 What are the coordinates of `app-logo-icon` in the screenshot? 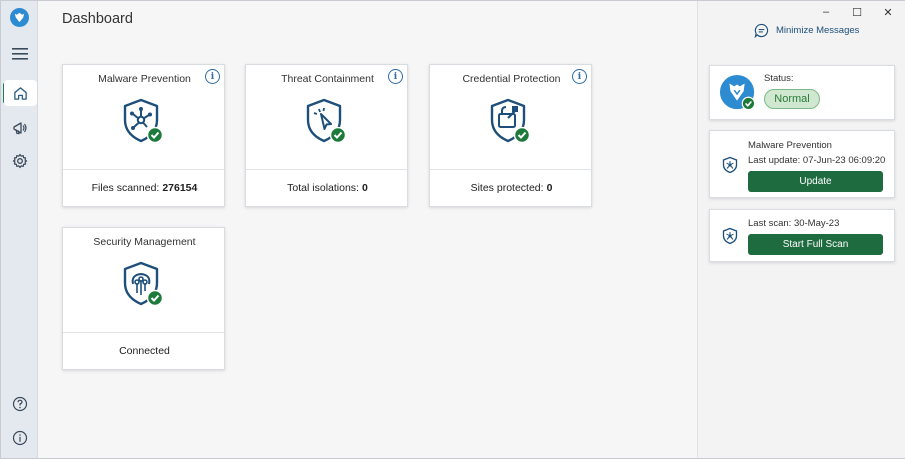 It's located at (19, 17).